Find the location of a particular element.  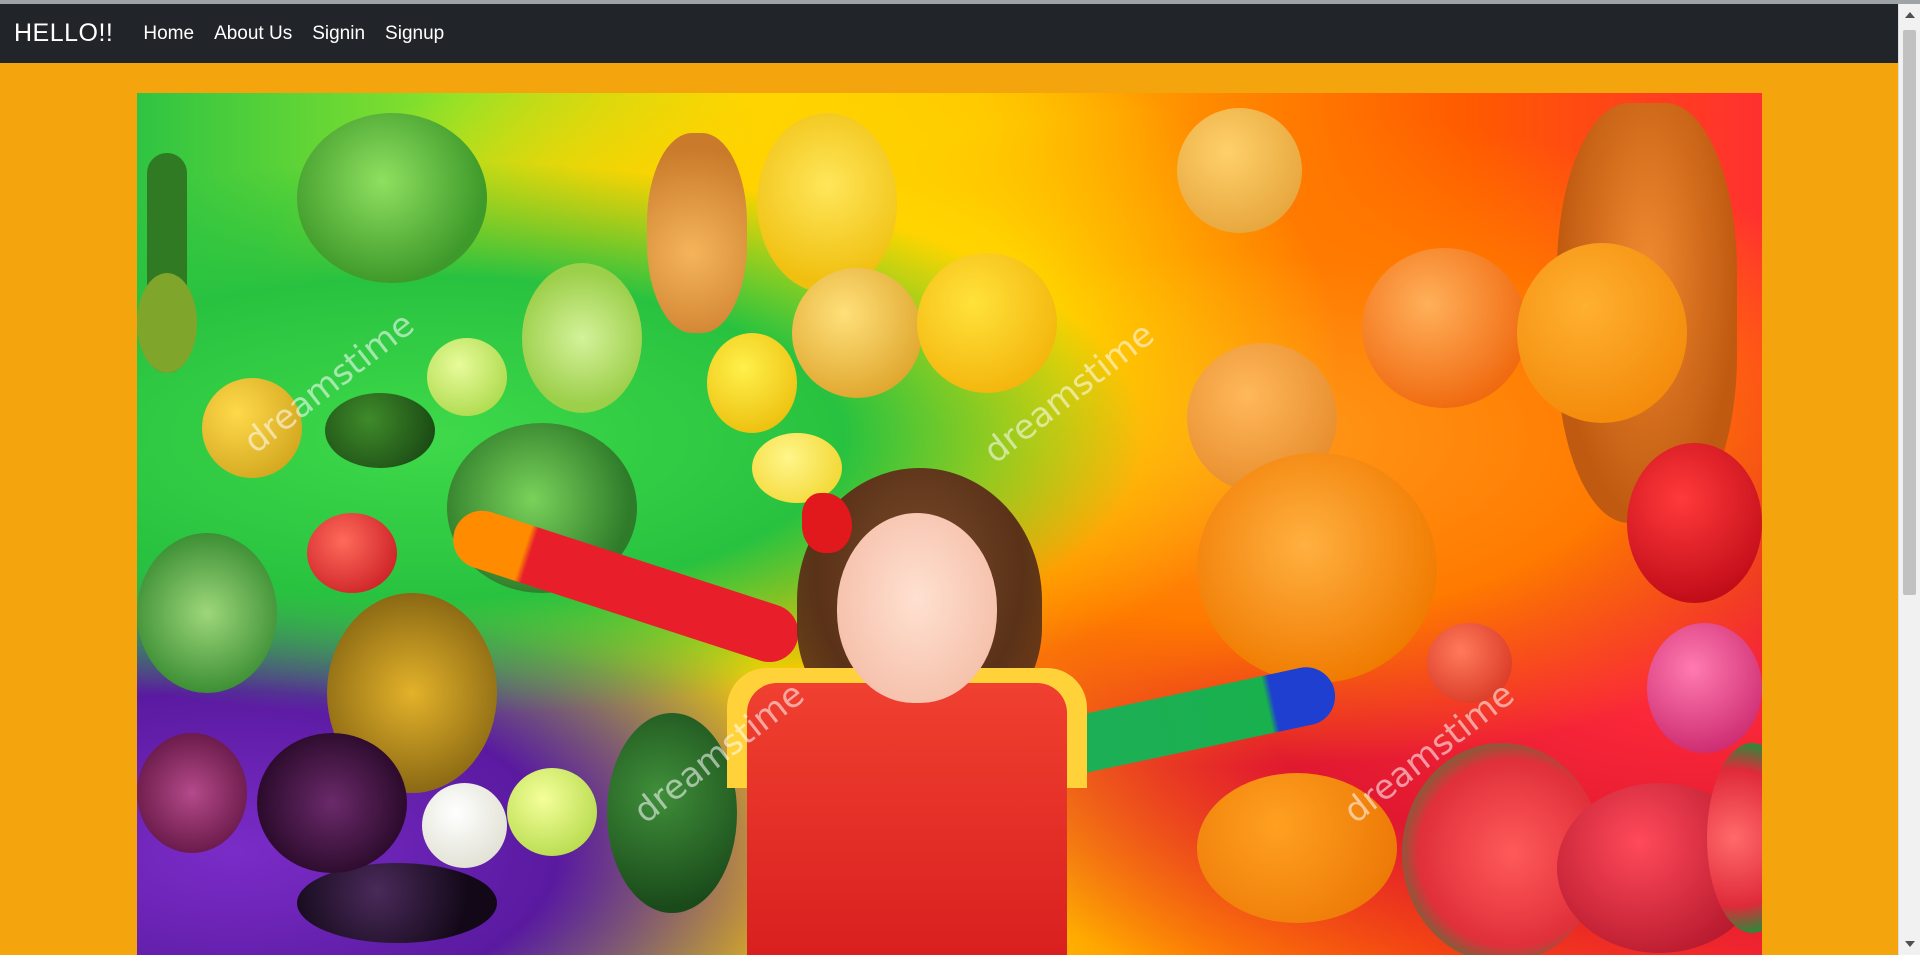

apple-green-2-shape is located at coordinates (552, 812).